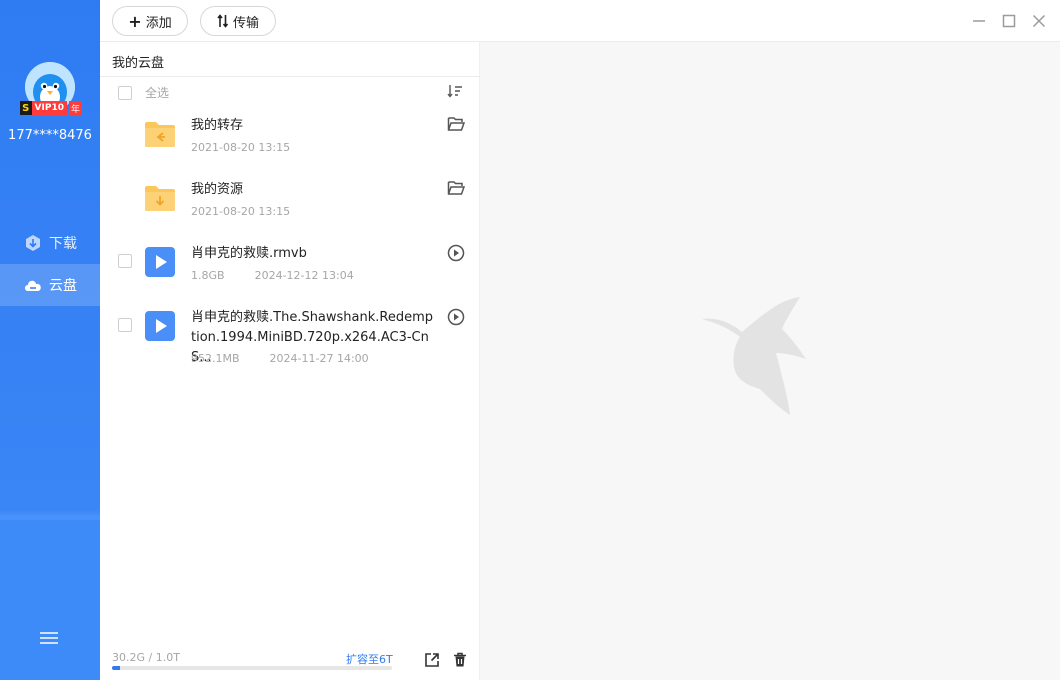 This screenshot has width=1060, height=680. I want to click on file-size: 1.8GB, so click(208, 275).